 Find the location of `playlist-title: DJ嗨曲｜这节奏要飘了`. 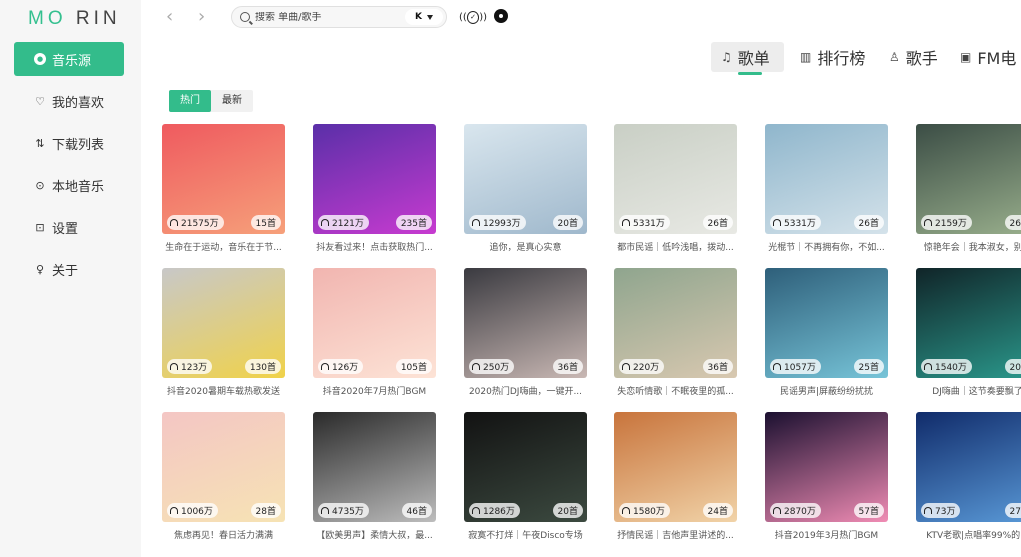

playlist-title: DJ嗨曲｜这节奏要飘了 is located at coordinates (976, 392).